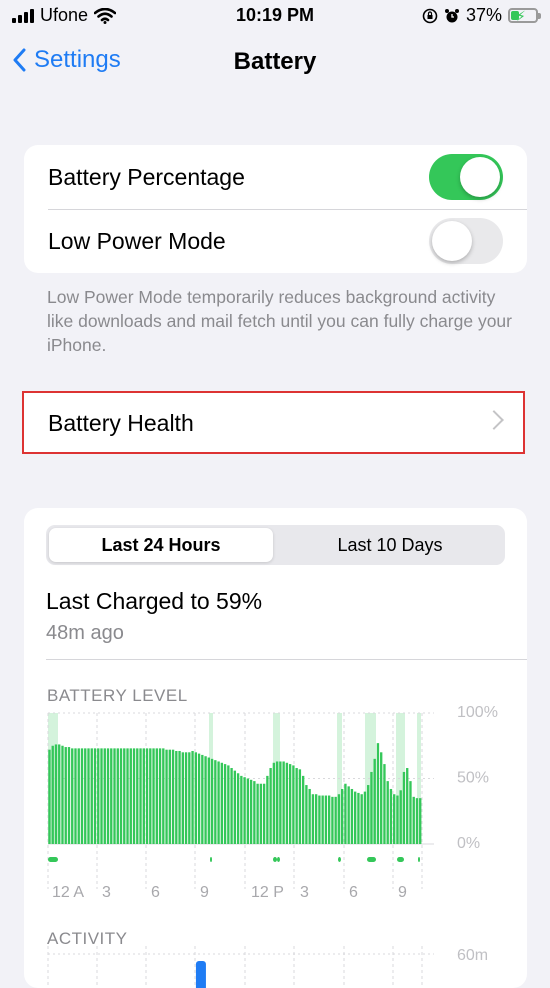 The width and height of the screenshot is (550, 988). Describe the element at coordinates (473, 778) in the screenshot. I see `y-tick-label: 50%` at that location.